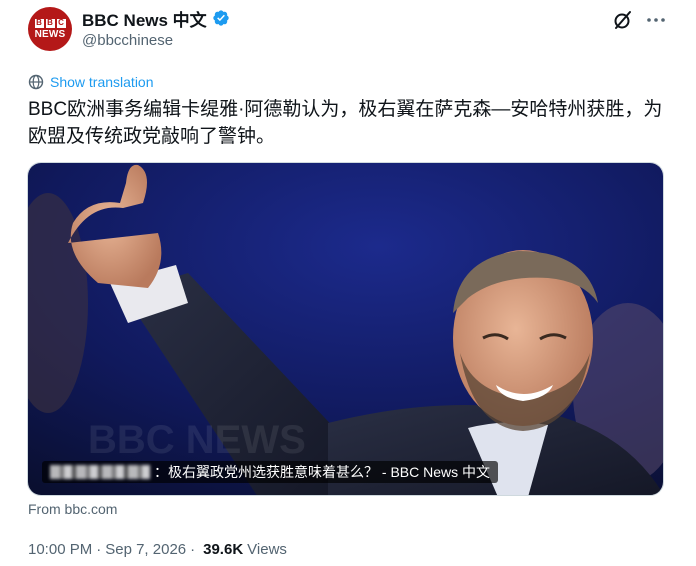 This screenshot has height=566, width=696. I want to click on avatar: B B C NEWS, so click(50, 29).